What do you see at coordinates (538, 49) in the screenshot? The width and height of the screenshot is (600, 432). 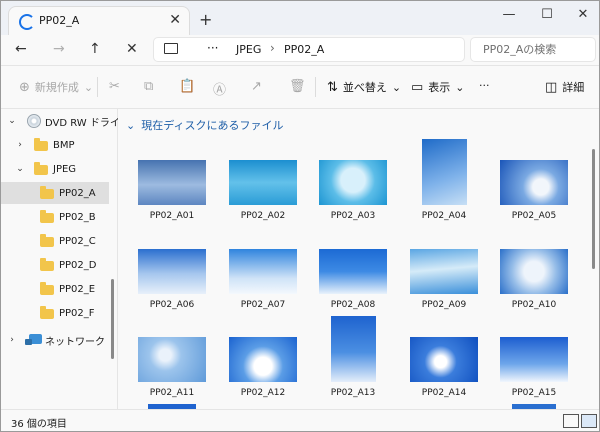 I see `search-input` at bounding box center [538, 49].